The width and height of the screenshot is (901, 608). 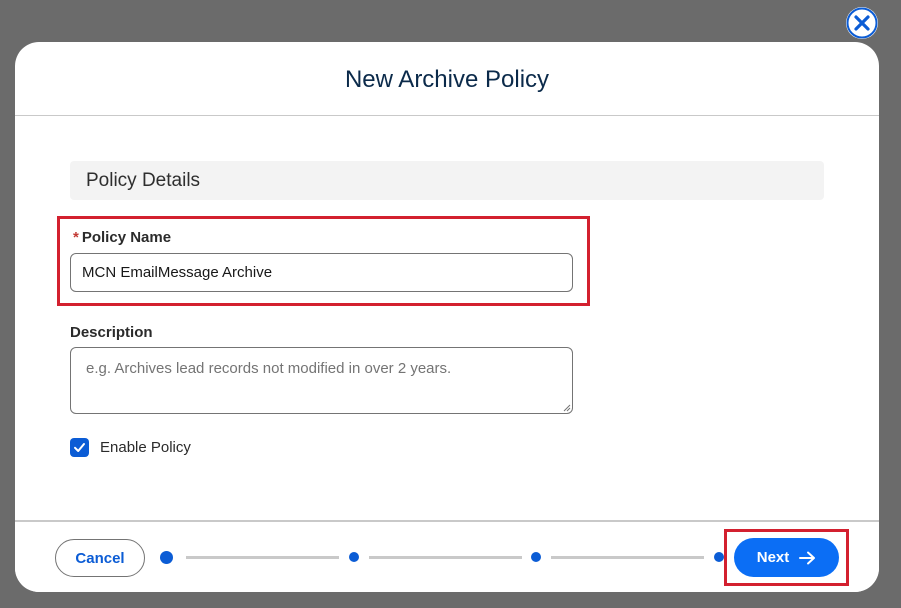 I want to click on modal-title: New Archive Policy, so click(x=447, y=79).